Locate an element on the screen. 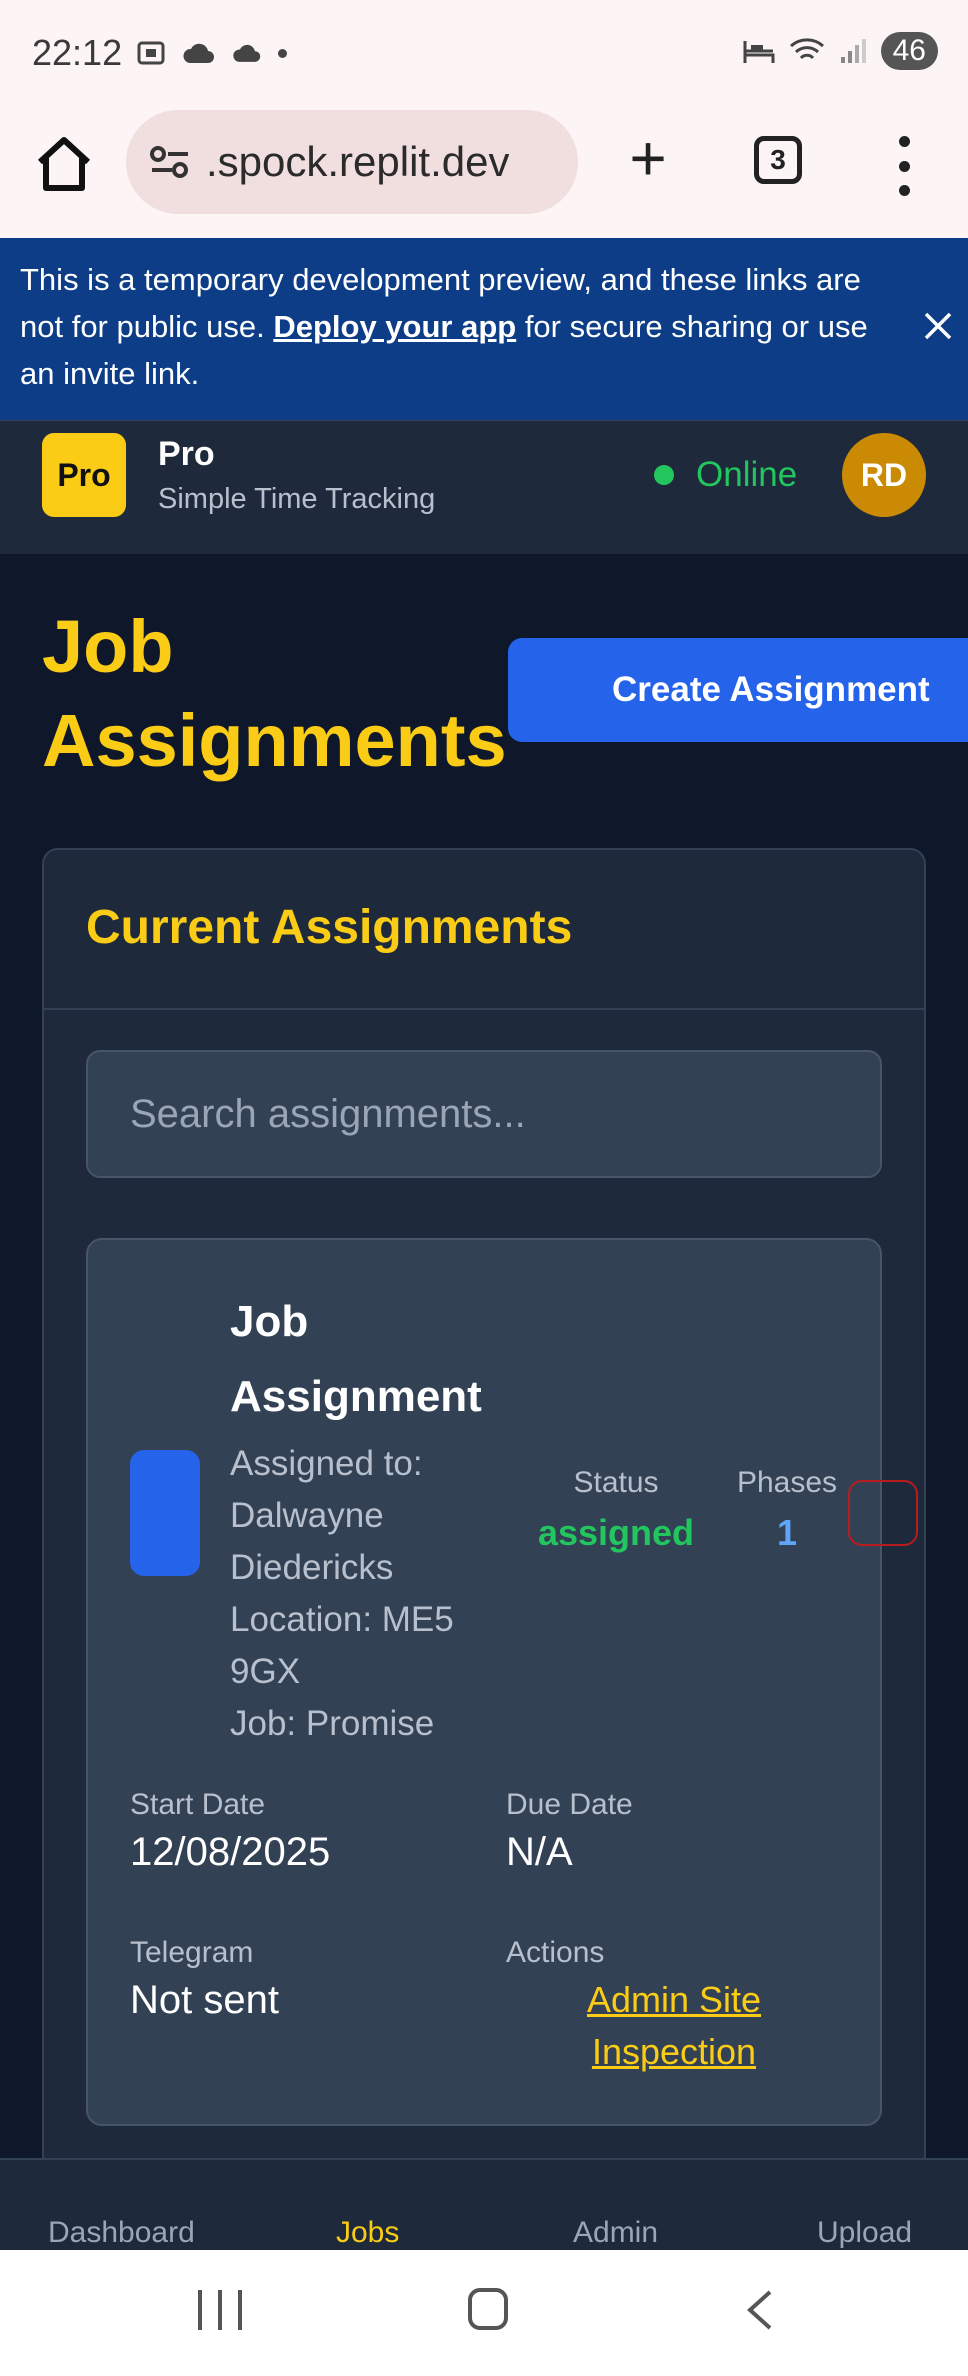 The height and width of the screenshot is (2376, 968). nav-jobs: Jobs is located at coordinates (367, 2233).